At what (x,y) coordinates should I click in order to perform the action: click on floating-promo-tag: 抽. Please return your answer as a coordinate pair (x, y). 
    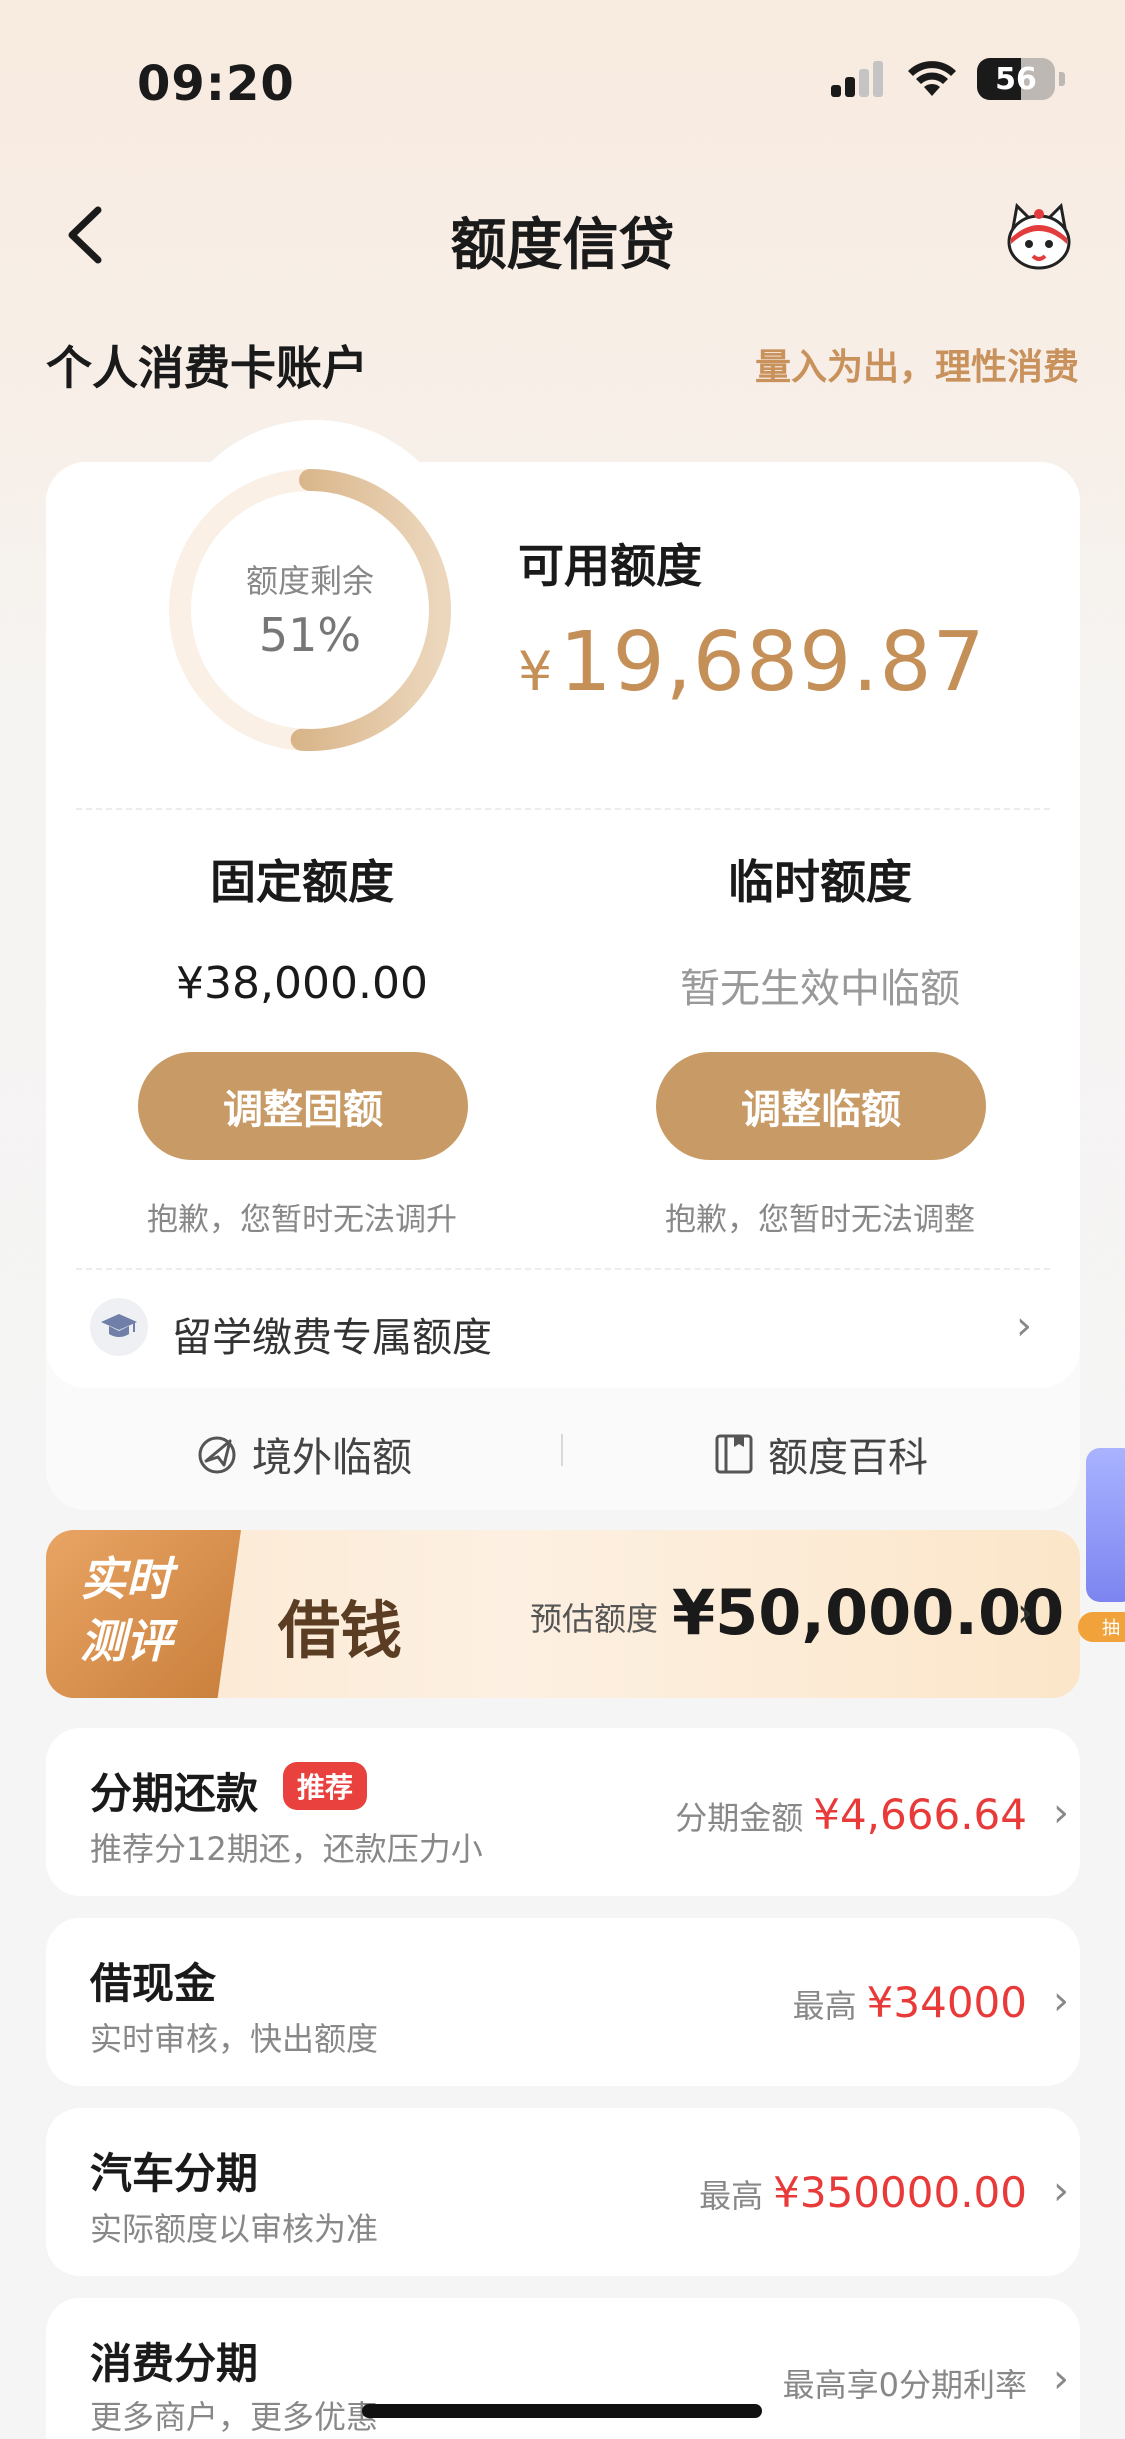
    Looking at the image, I should click on (1101, 1627).